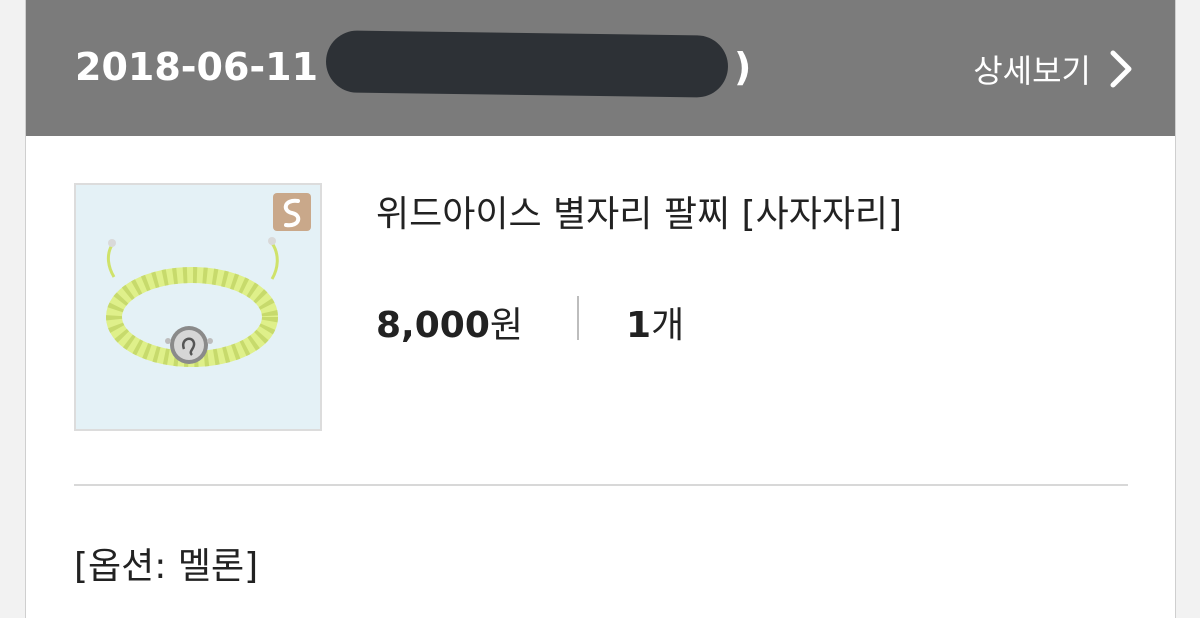 This screenshot has height=618, width=1200. Describe the element at coordinates (166, 566) in the screenshot. I see `product-option: [옵션: 멜론]` at that location.